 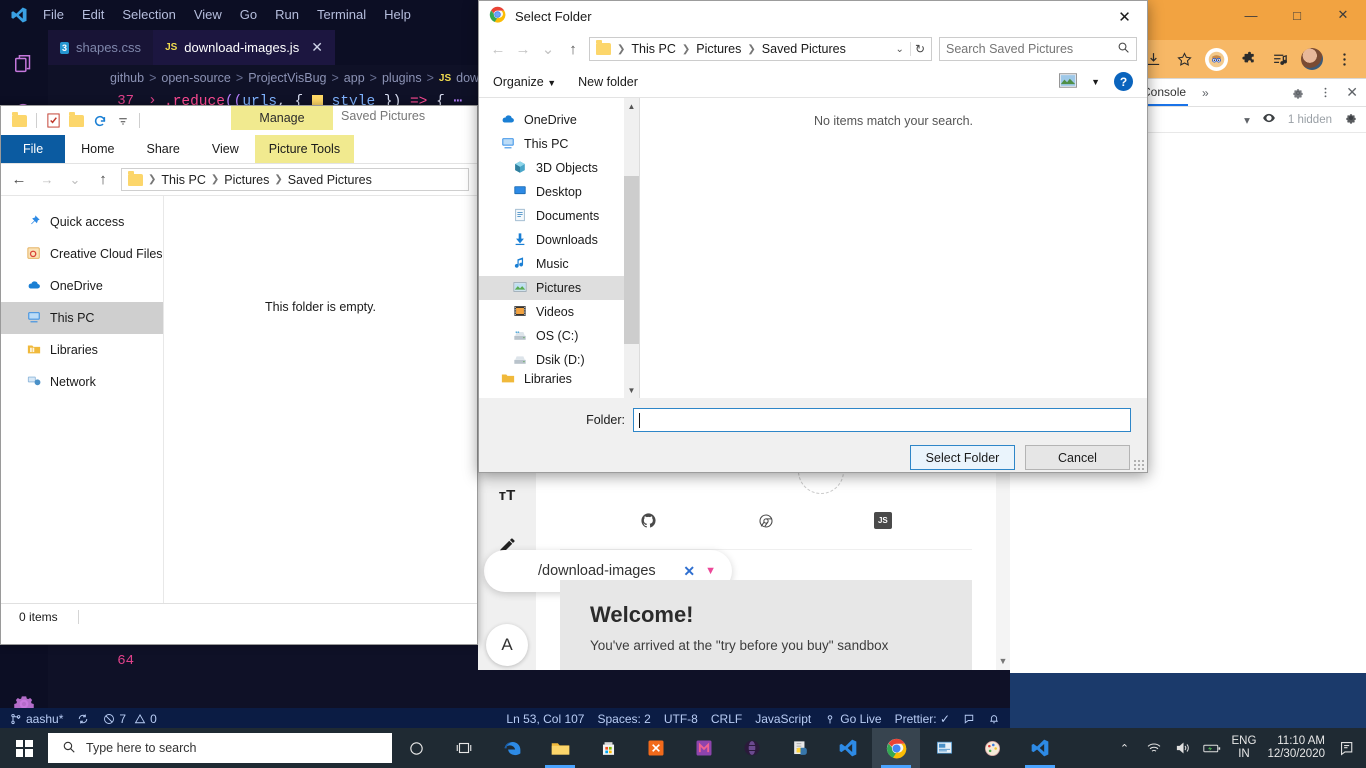 I want to click on recent-locations-icon: ⌄, so click(x=75, y=180).